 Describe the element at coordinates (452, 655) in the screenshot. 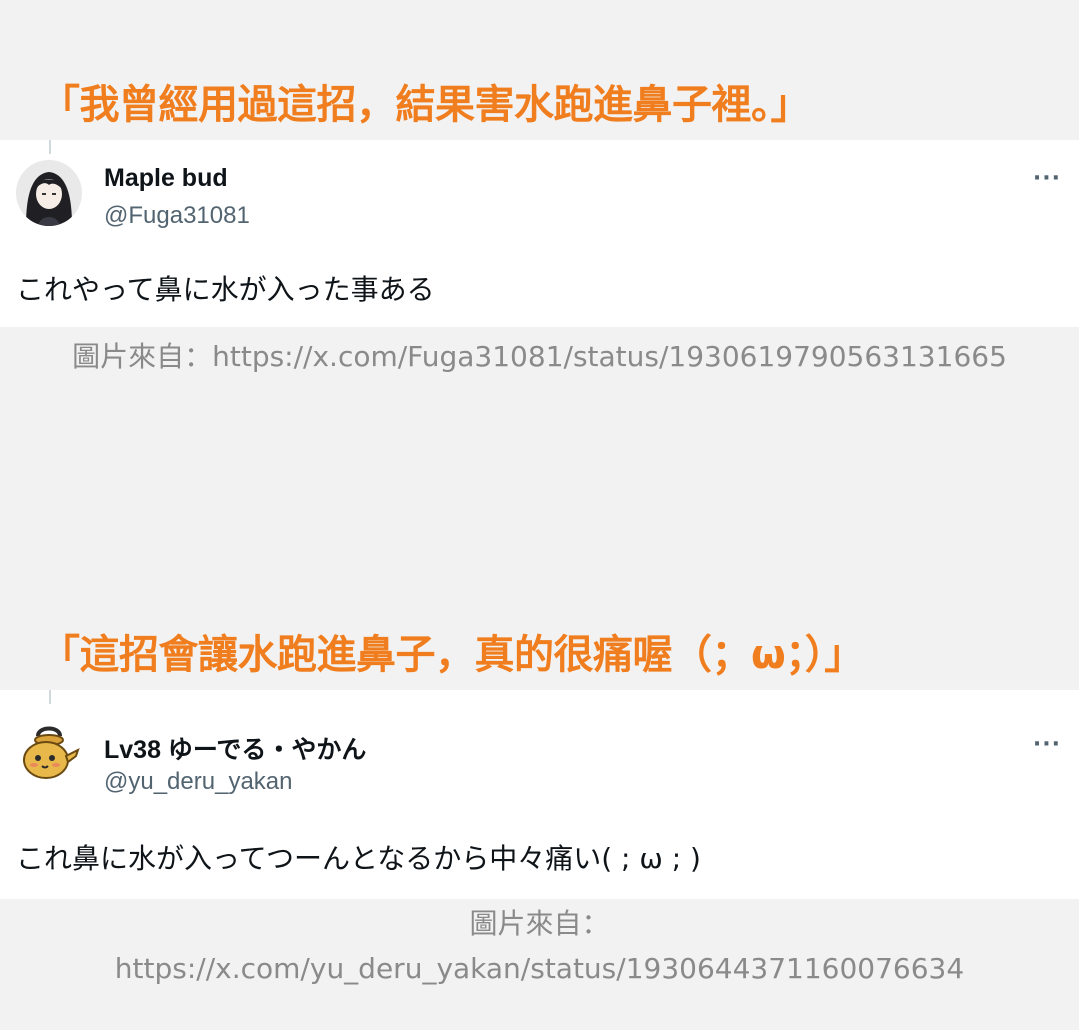

I see `quote-caption-2: 「這招會讓水跑進鼻子，真的很痛喔（；ω；）」` at that location.